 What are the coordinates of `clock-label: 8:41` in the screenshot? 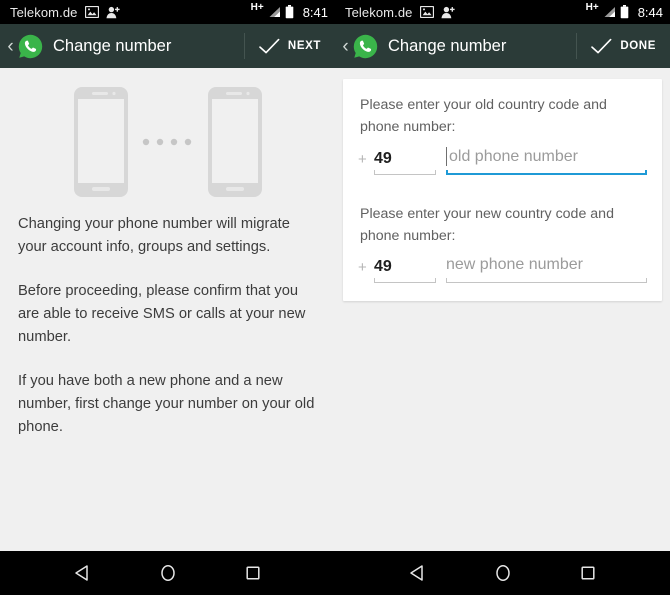 It's located at (315, 12).